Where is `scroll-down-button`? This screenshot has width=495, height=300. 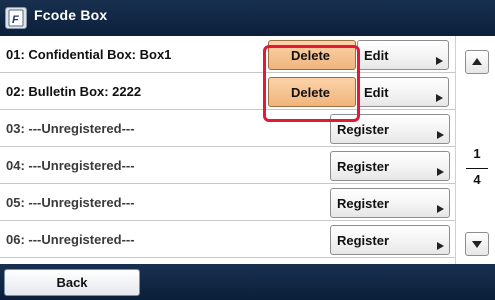 scroll-down-button is located at coordinates (477, 244).